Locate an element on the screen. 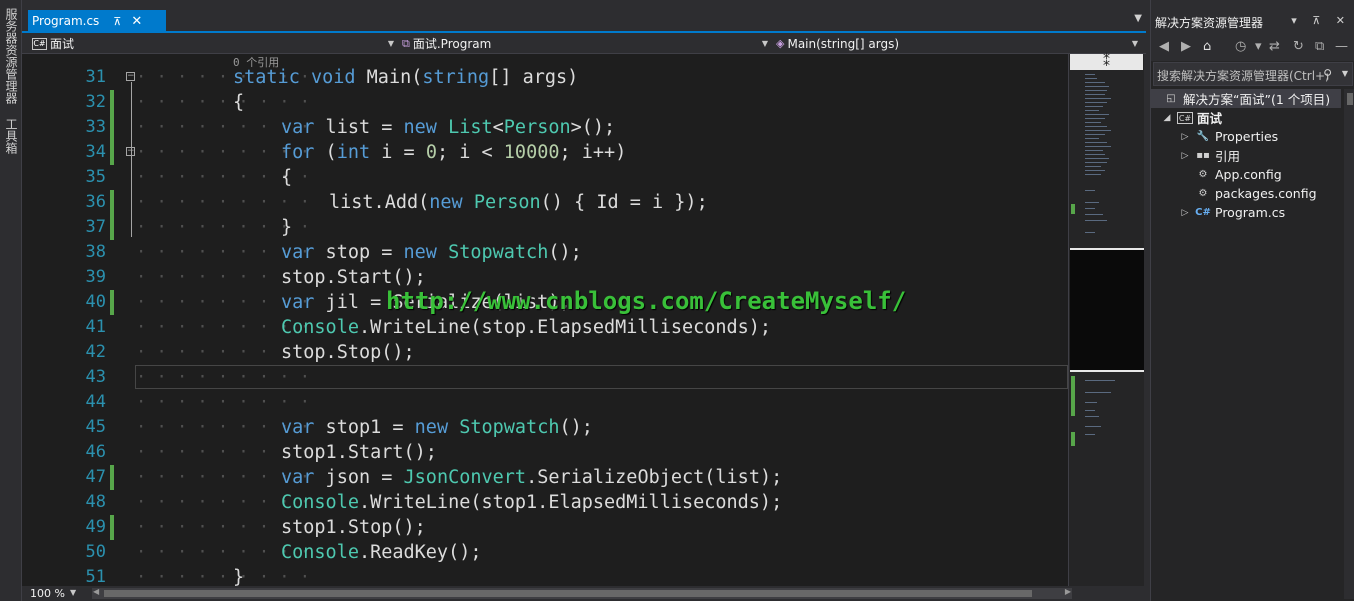  tree-item: ▷ C# Program.cs is located at coordinates (1218, 212).